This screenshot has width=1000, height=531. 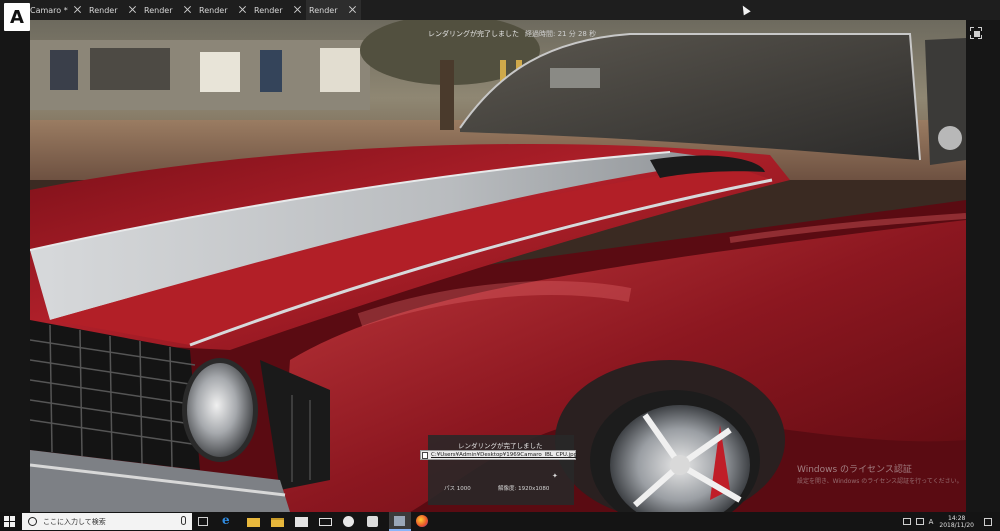 I want to click on clock-time: 14:28, so click(x=957, y=518).